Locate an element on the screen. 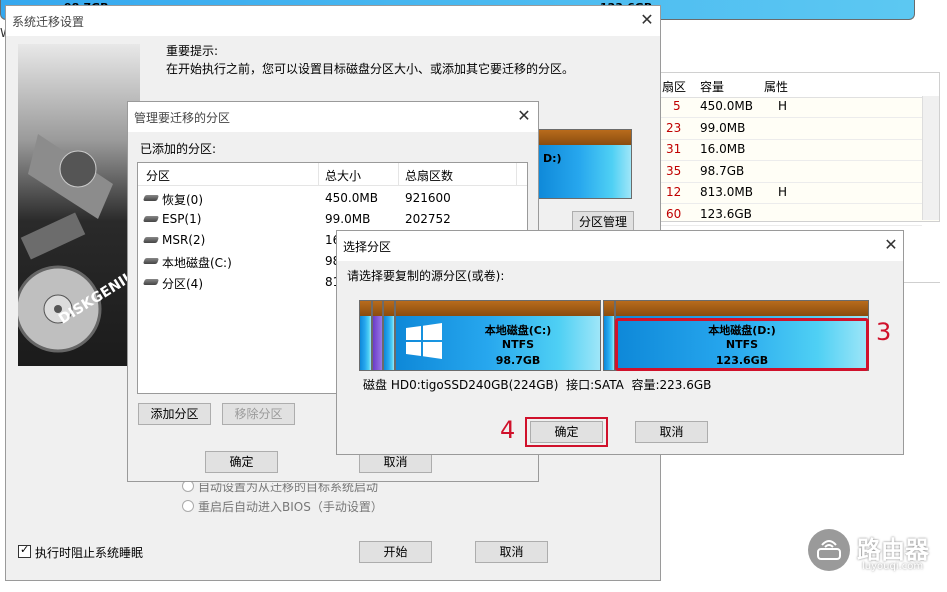 This screenshot has width=947, height=592. partition-c-fs: NTFS is located at coordinates (518, 344).